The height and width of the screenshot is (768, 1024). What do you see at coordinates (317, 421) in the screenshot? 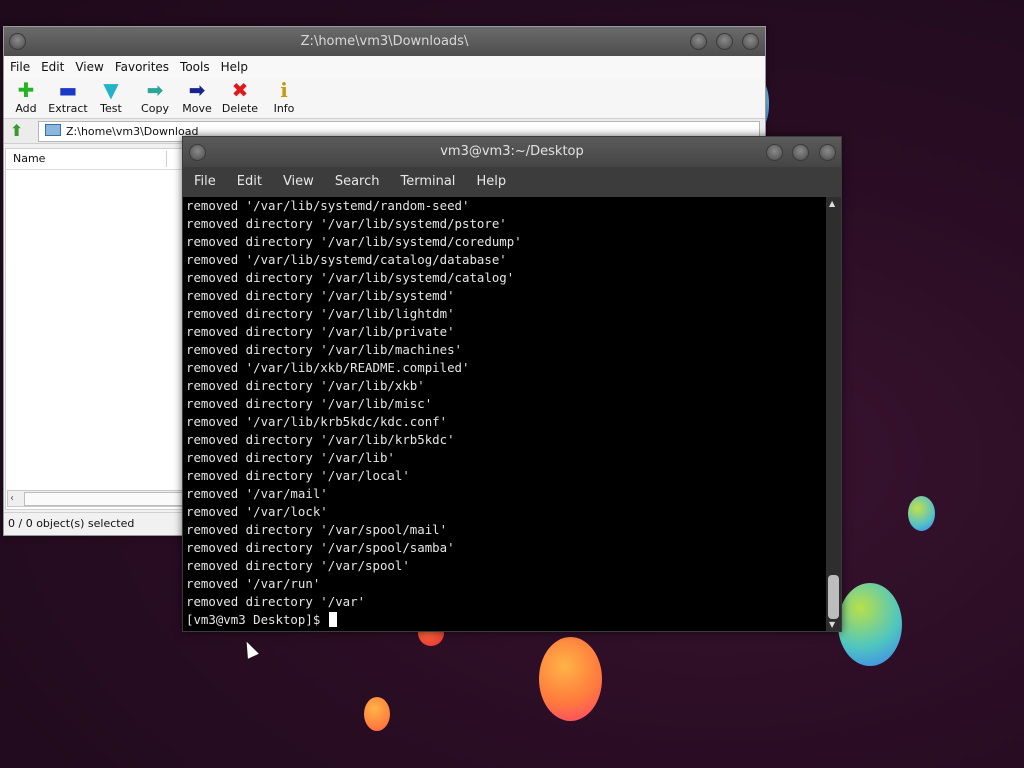
I see `terminal-line: removed '/var/lib/krb5kdc/kdc.conf'` at bounding box center [317, 421].